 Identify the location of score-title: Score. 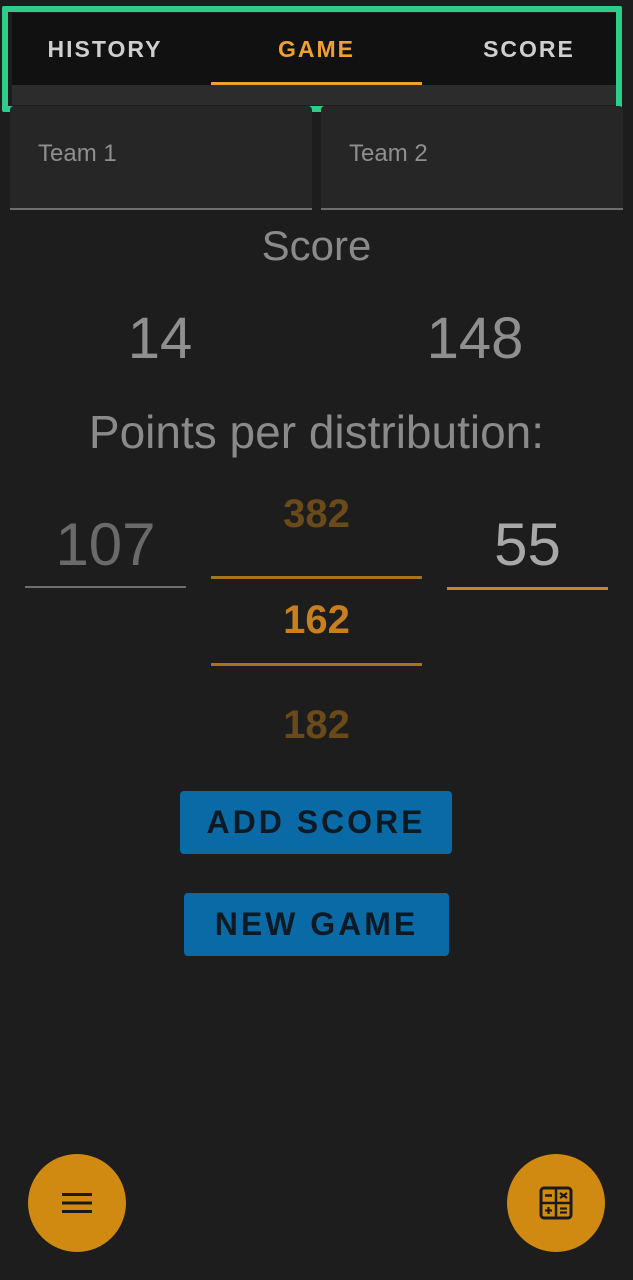
(316, 245).